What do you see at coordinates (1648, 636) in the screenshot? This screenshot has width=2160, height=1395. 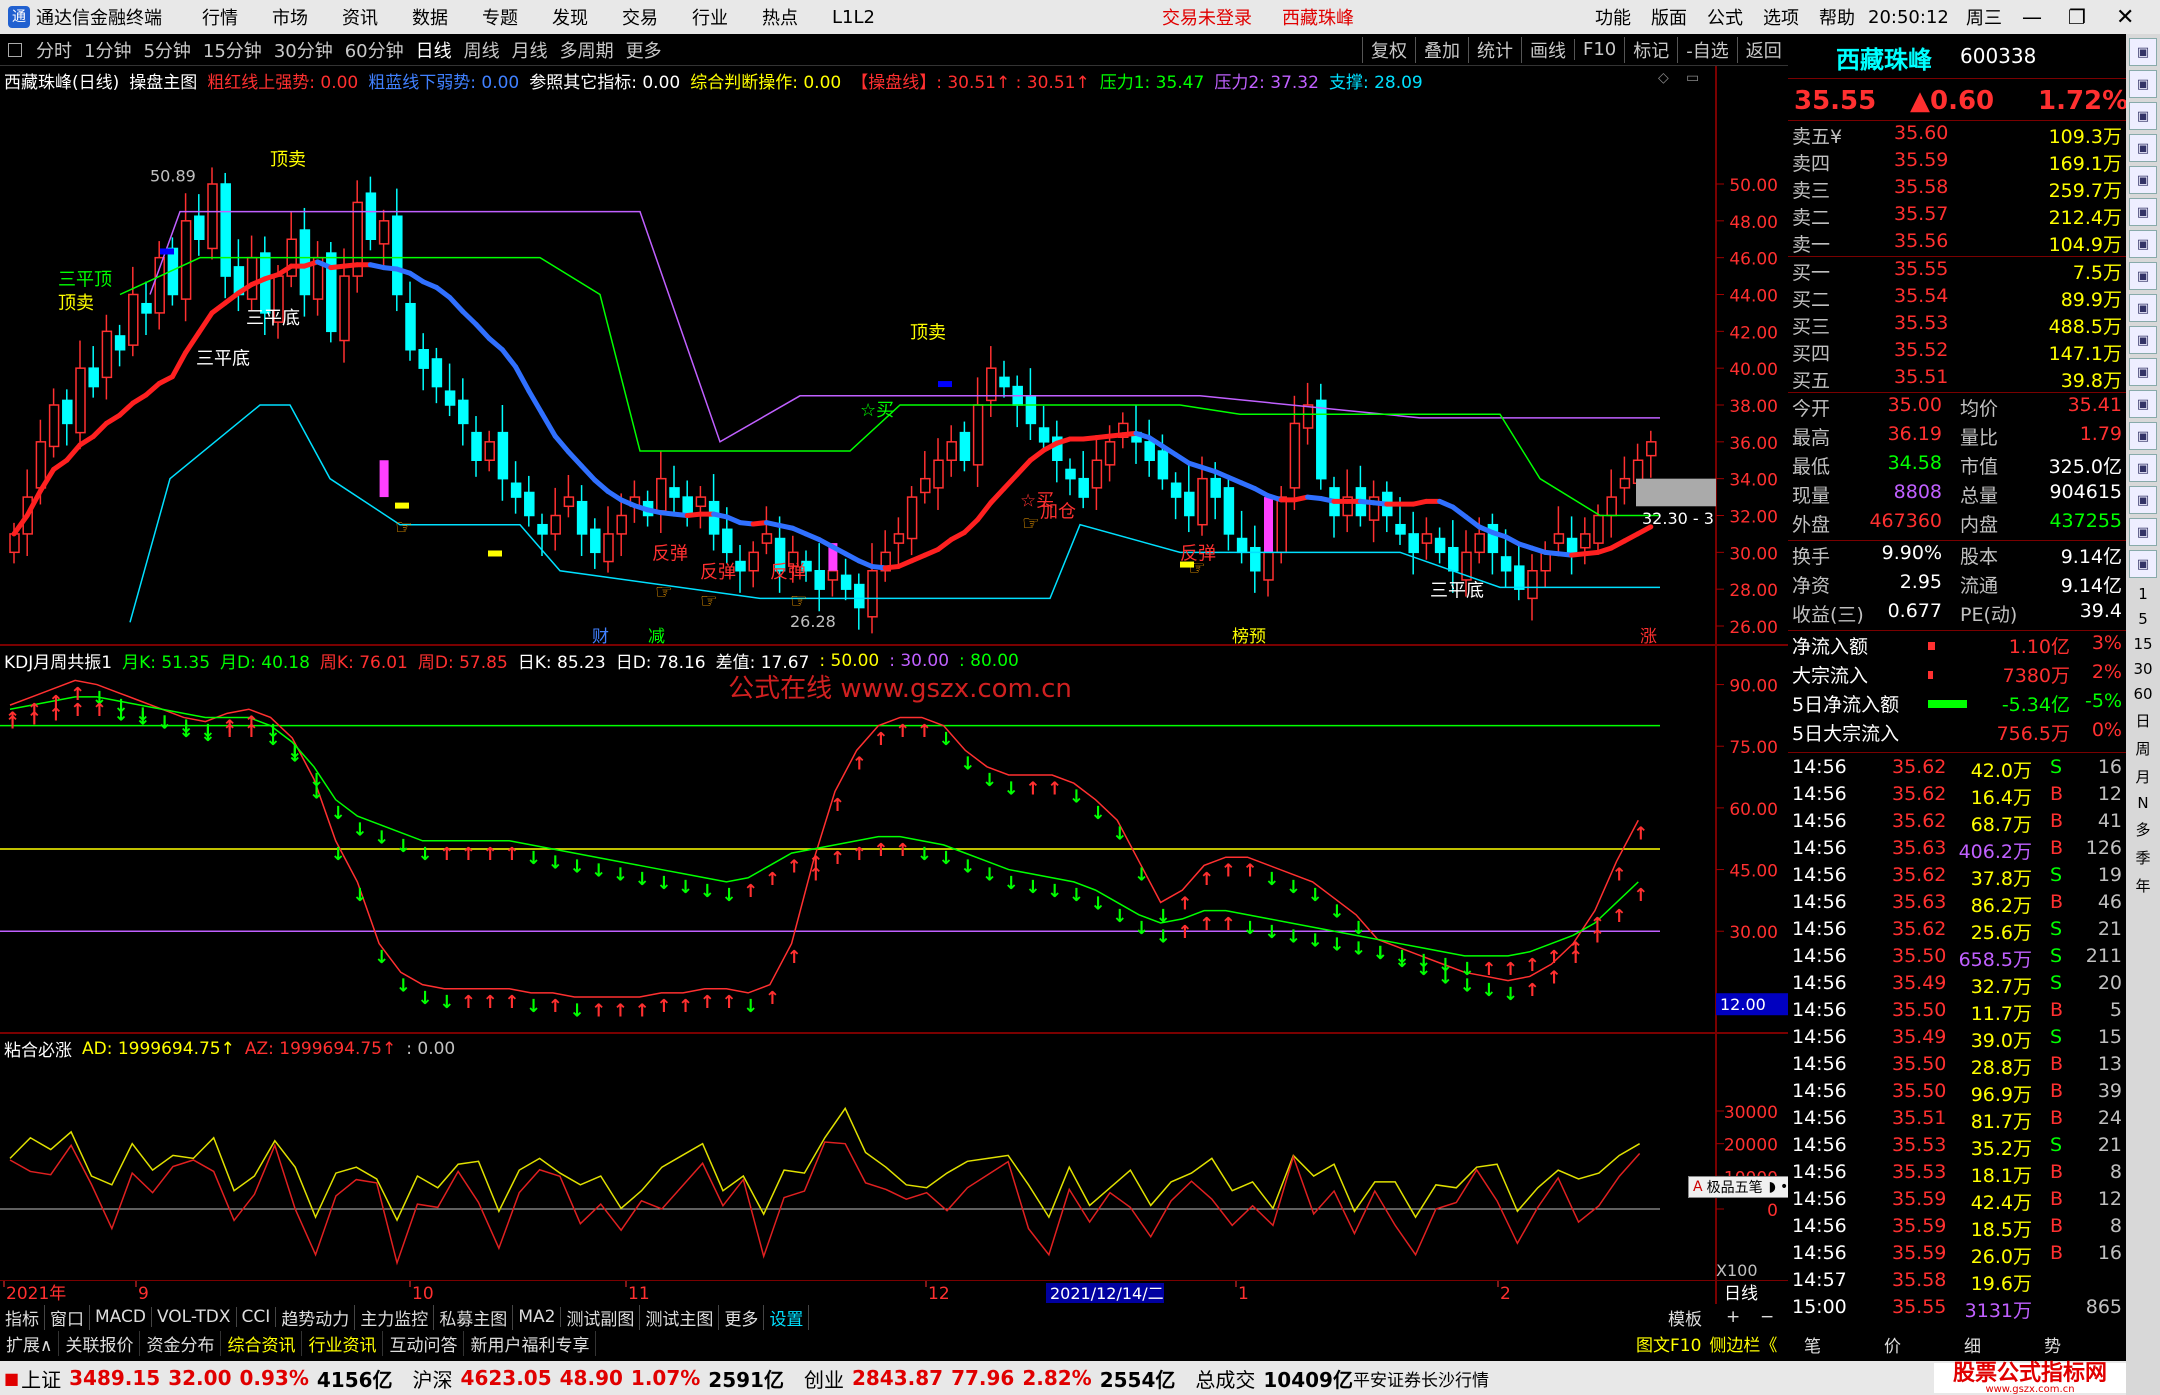 I see `event-mark: 涨` at bounding box center [1648, 636].